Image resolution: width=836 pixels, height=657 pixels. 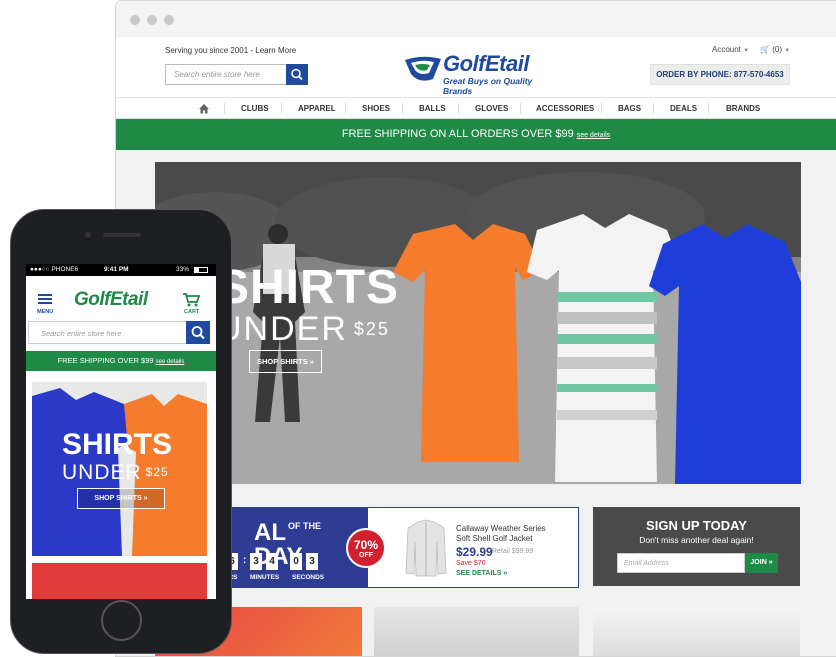 What do you see at coordinates (457, 134) in the screenshot?
I see `shipping-text: FREE SHIPPING ON ALL ORDERS OVER $99` at bounding box center [457, 134].